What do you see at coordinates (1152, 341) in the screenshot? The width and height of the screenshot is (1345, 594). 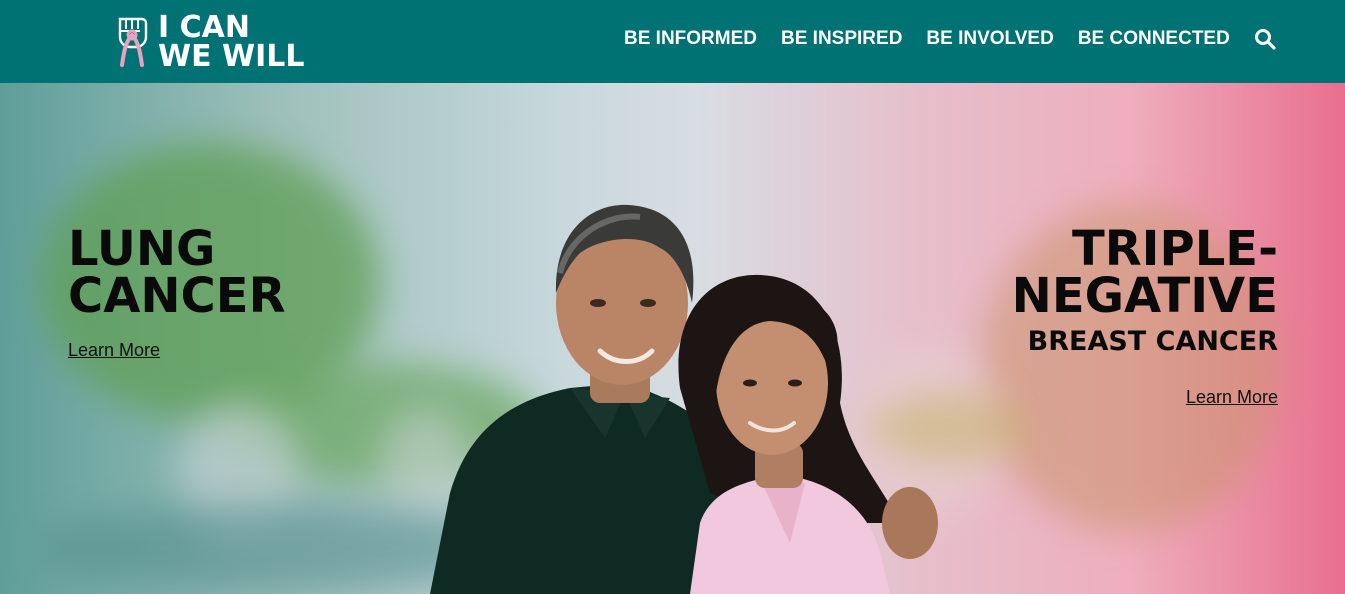 I see `tnbc-subtitle: BREAST CANCER` at bounding box center [1152, 341].